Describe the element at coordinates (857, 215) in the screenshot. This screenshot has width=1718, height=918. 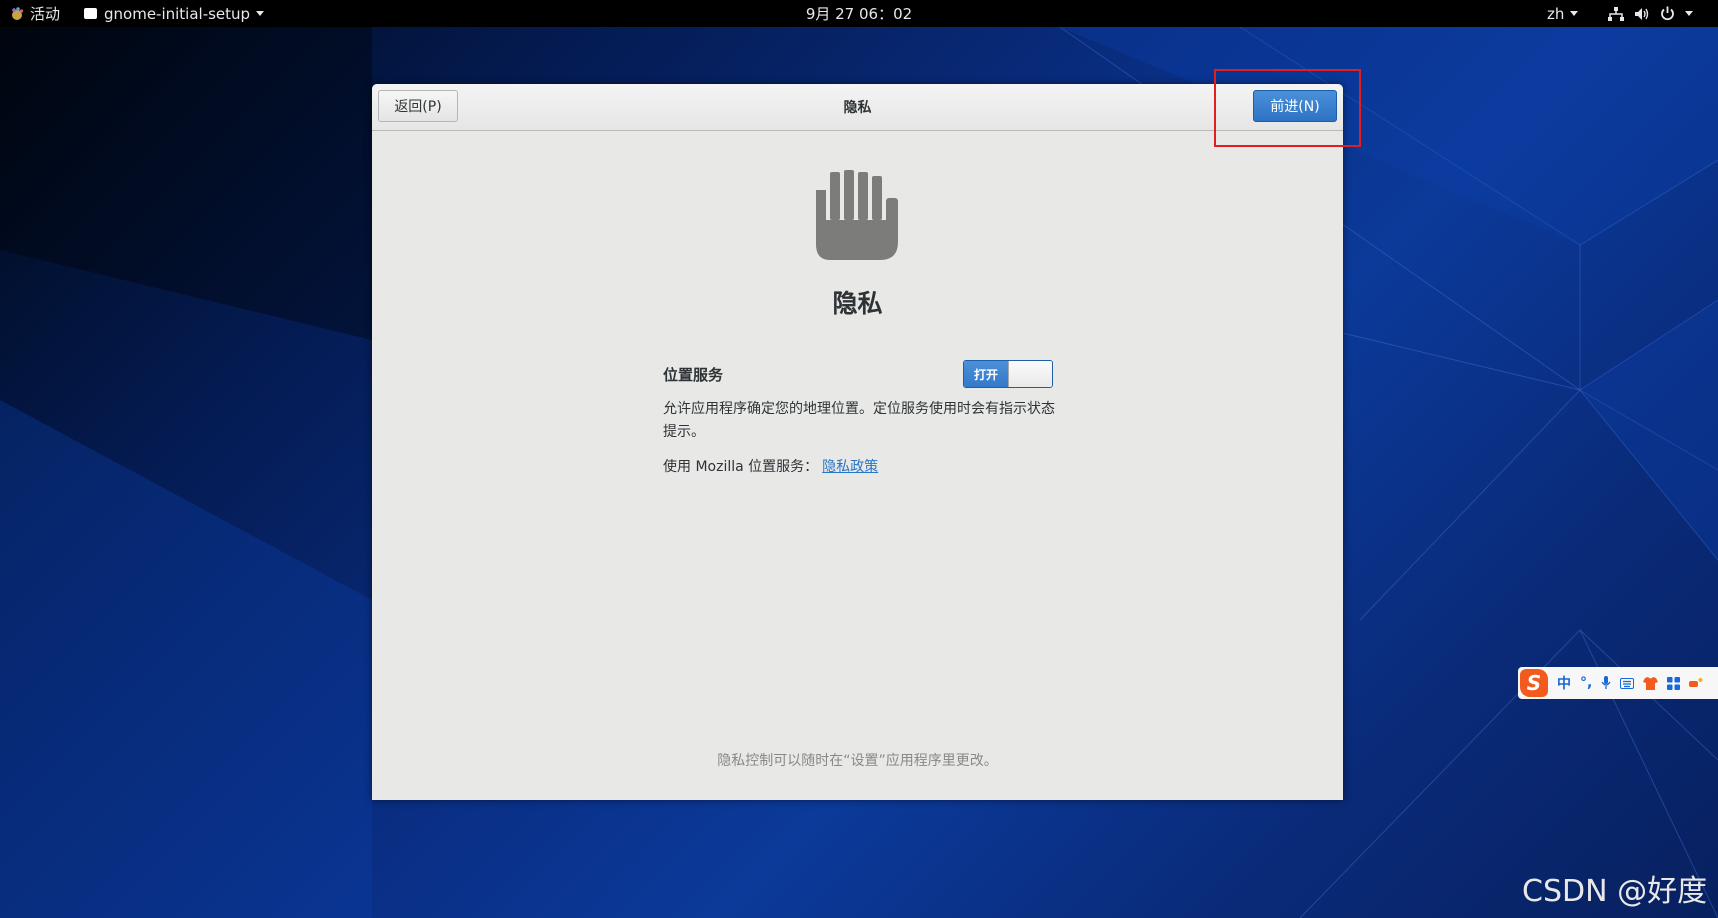
I see `privacy-hand-icon` at that location.